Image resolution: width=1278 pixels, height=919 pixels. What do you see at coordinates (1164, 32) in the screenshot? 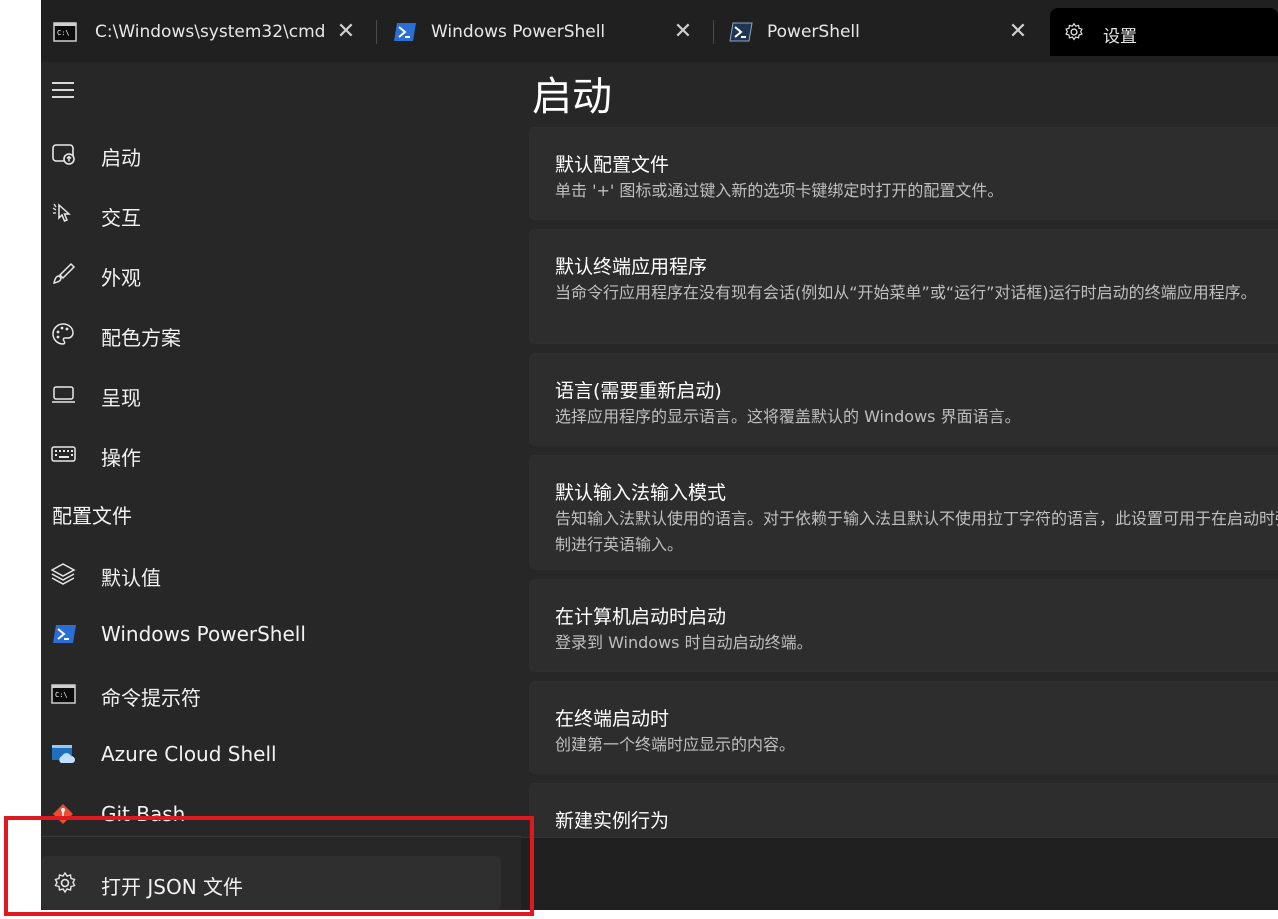
I see `tab-settings: 设置` at bounding box center [1164, 32].